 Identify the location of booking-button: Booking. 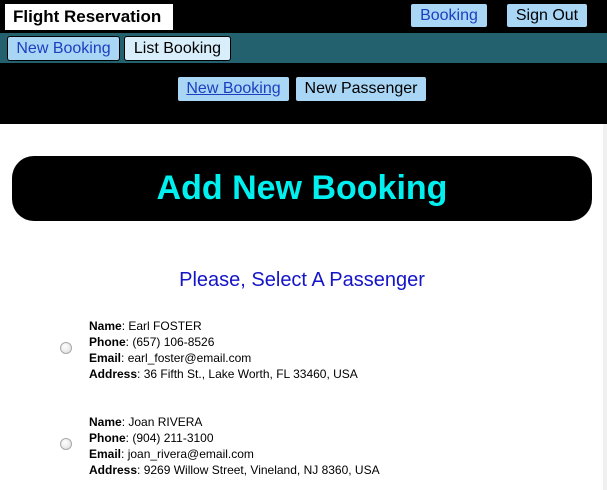
(449, 15).